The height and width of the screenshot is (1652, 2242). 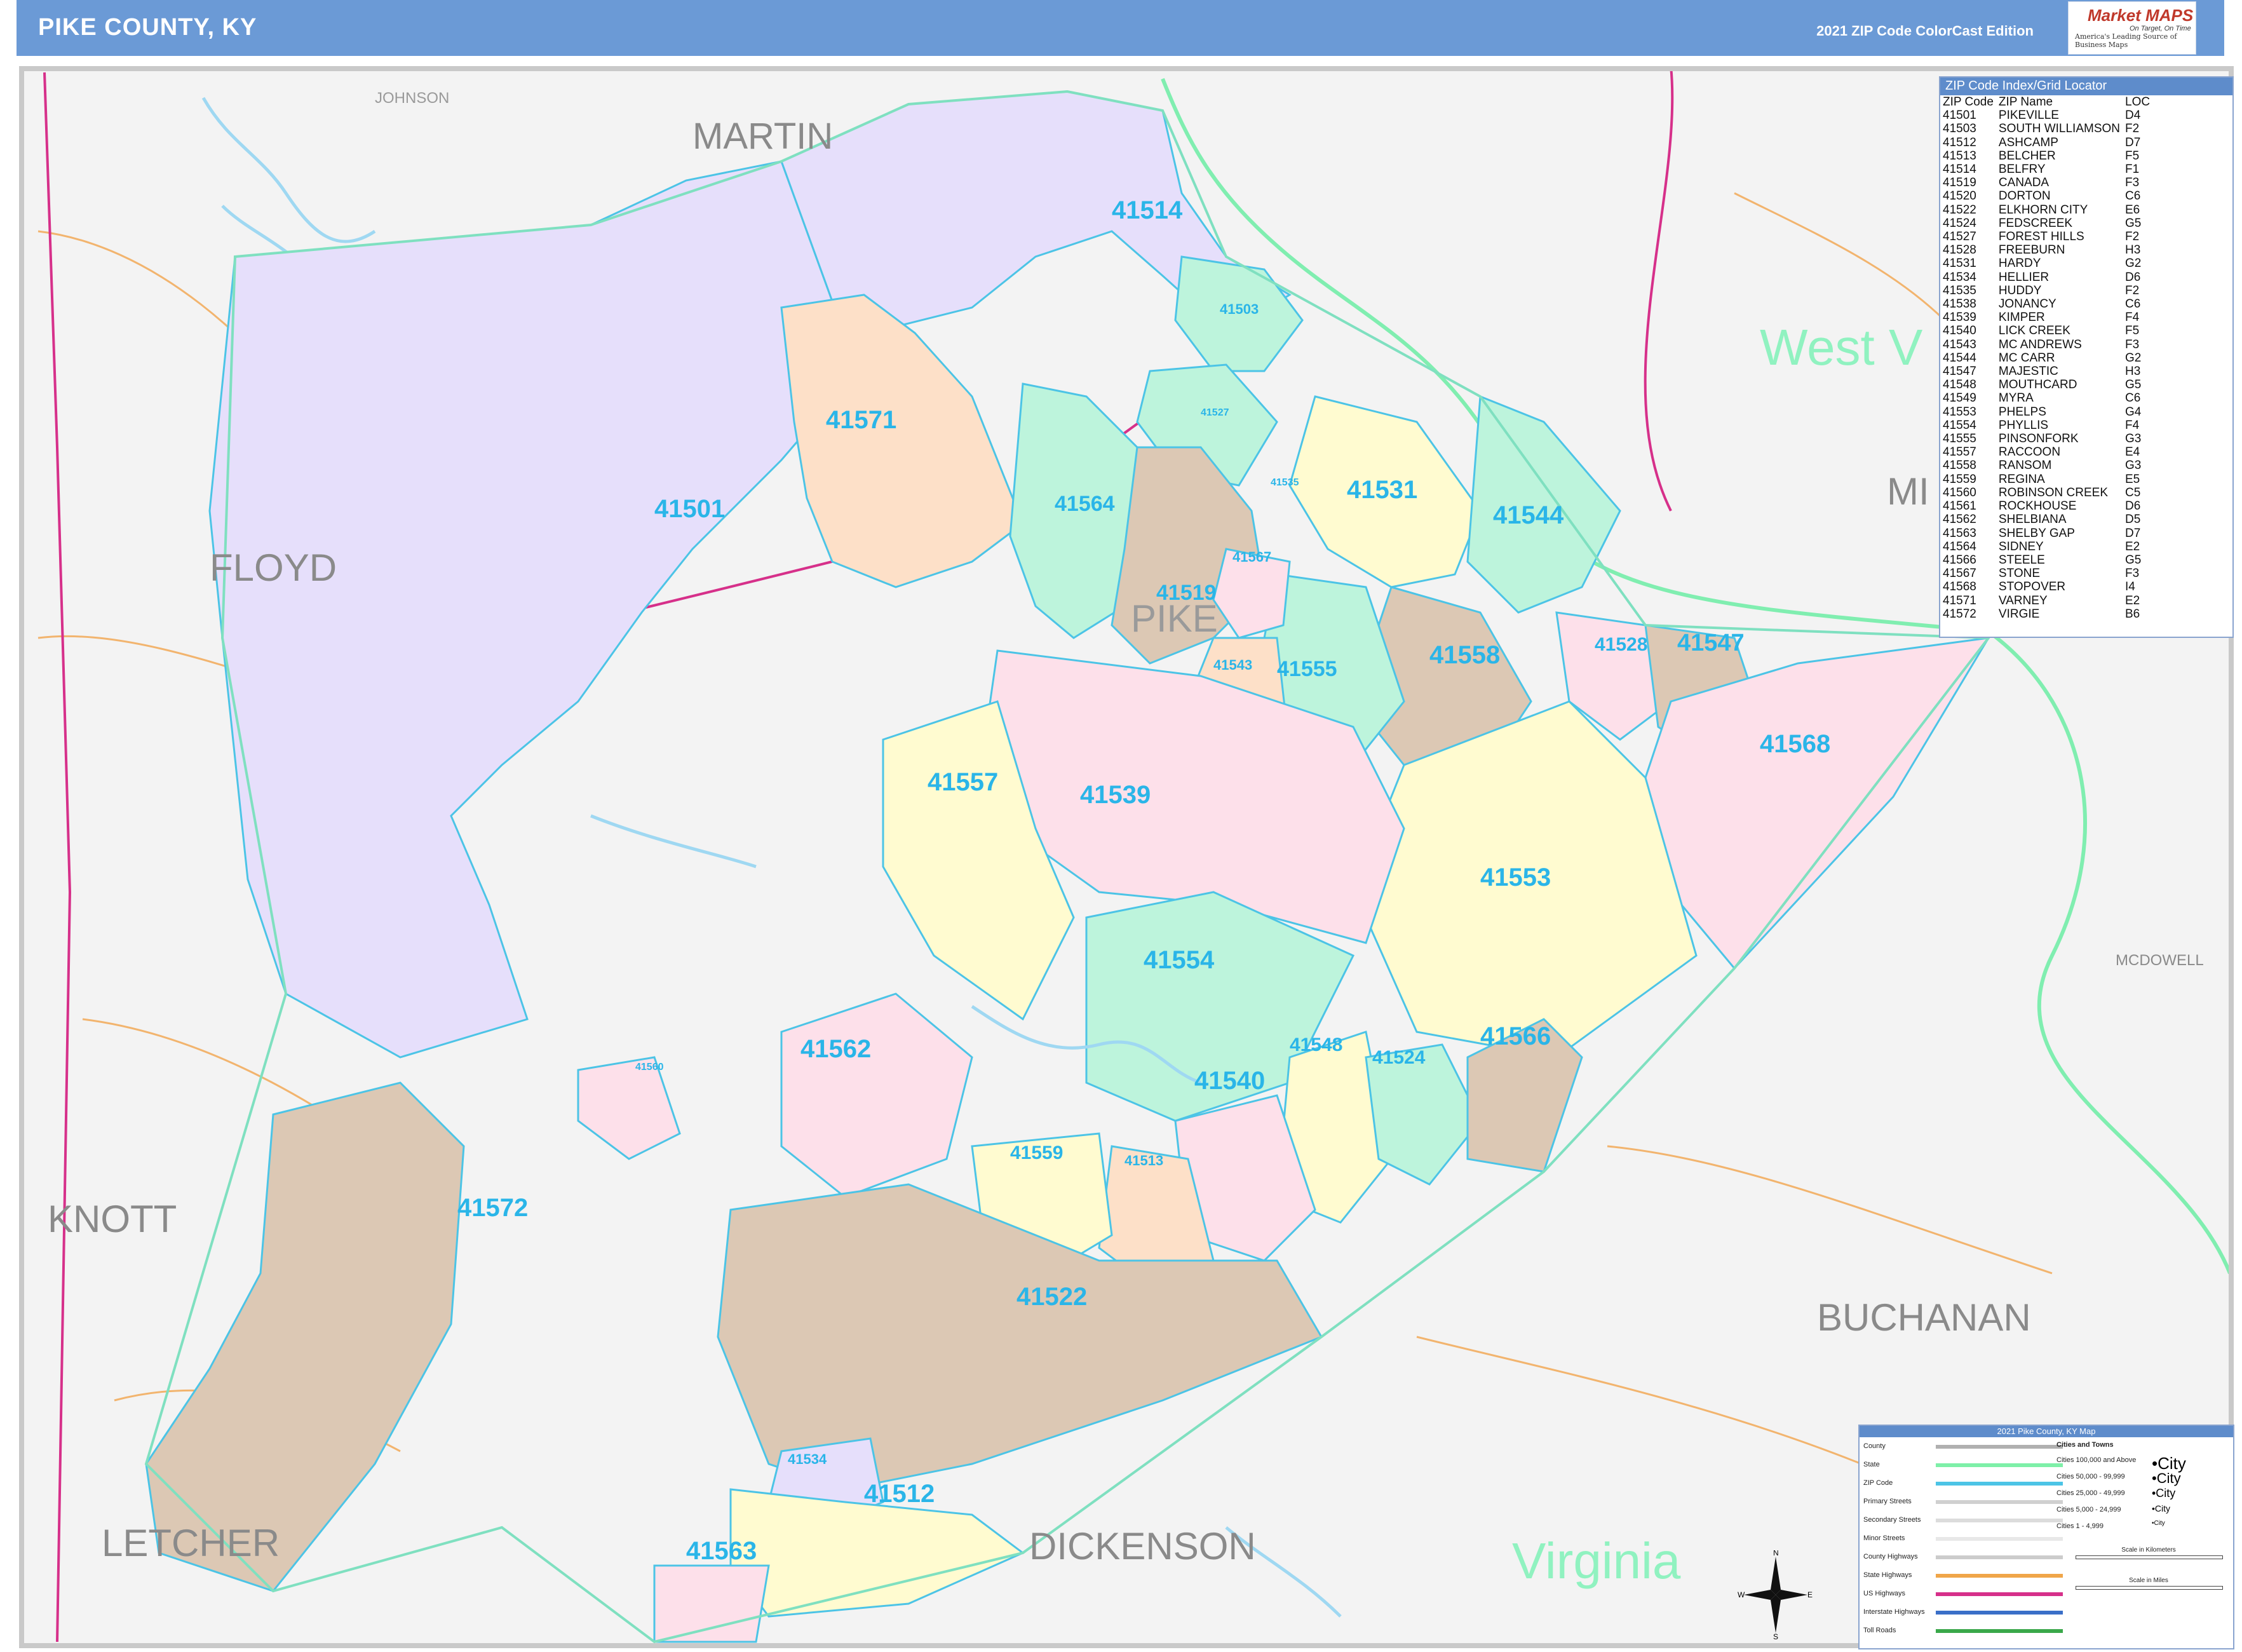 I want to click on label-letcher: LETCHER, so click(x=191, y=1543).